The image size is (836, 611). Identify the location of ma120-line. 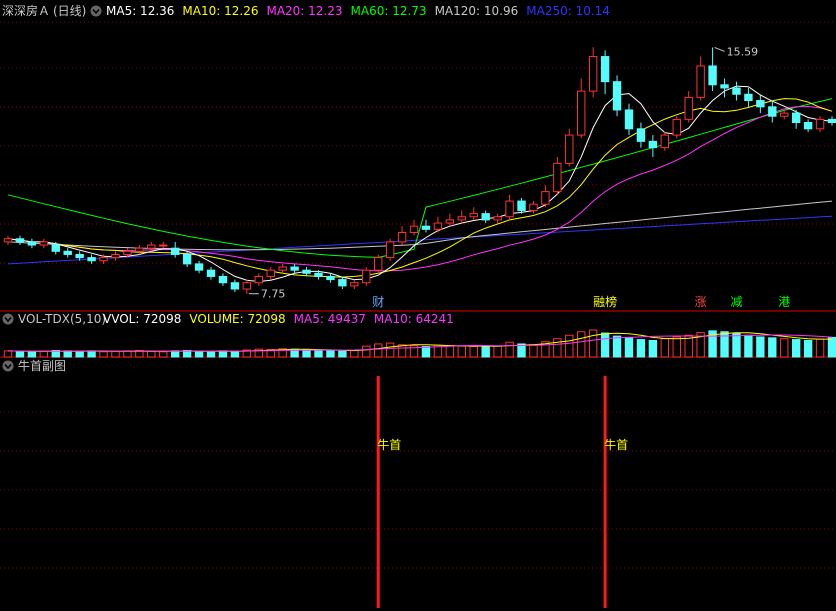
(420, 225).